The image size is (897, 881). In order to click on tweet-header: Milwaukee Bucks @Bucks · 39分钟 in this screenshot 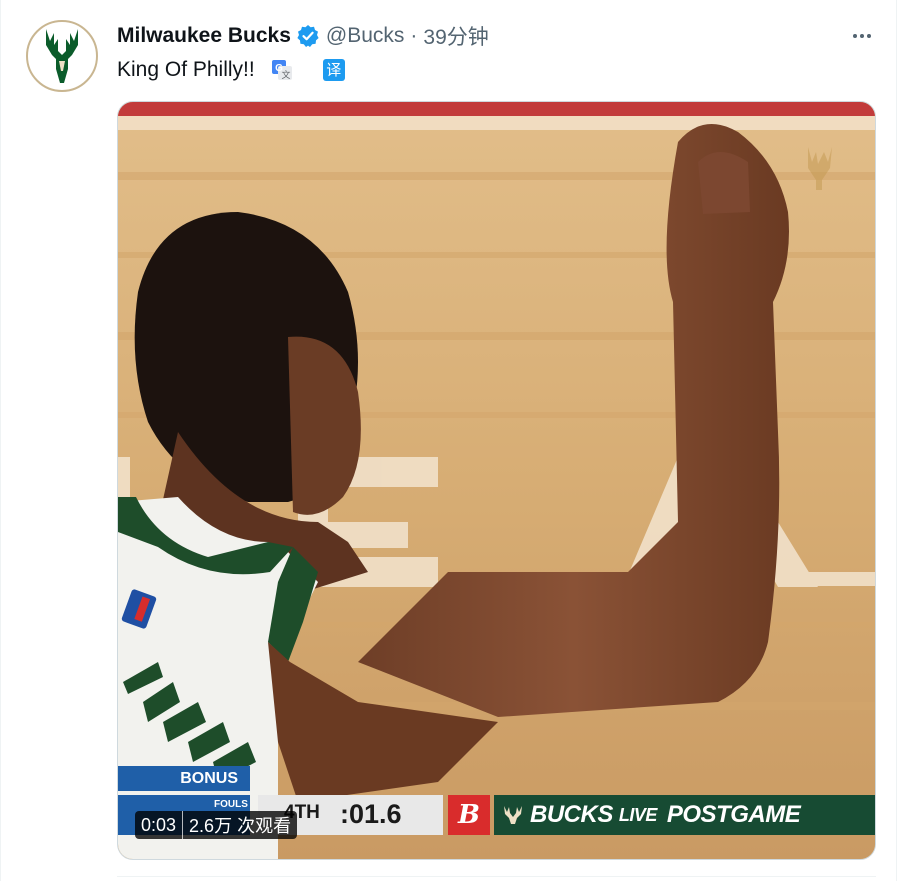, I will do `click(303, 36)`.